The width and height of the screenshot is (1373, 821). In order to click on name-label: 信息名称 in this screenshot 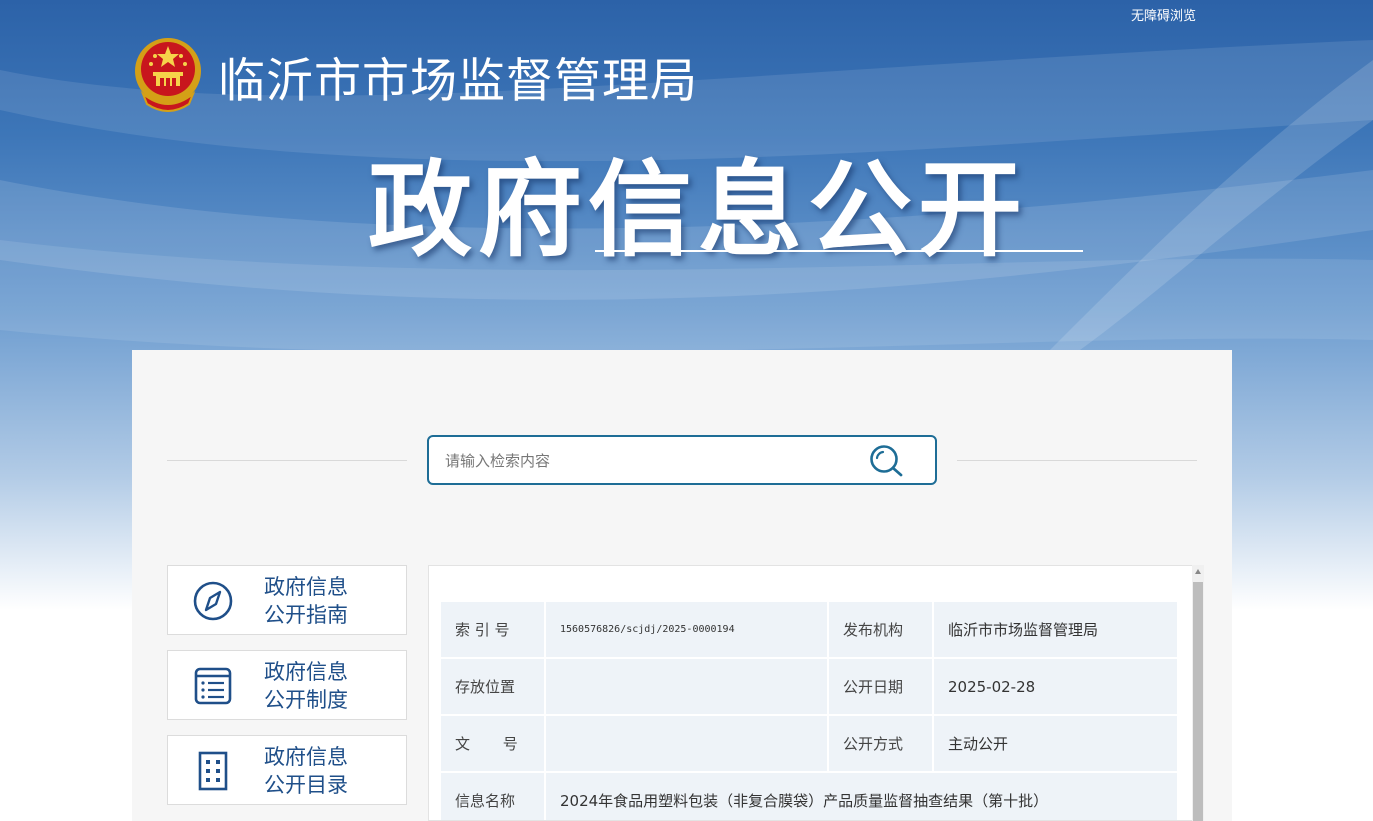, I will do `click(492, 795)`.